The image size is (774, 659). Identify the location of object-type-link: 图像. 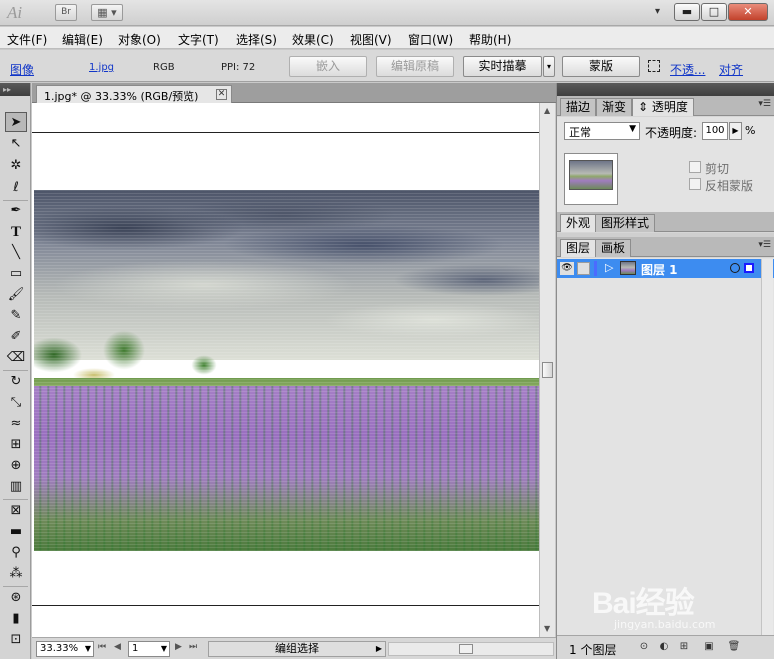
(22, 69).